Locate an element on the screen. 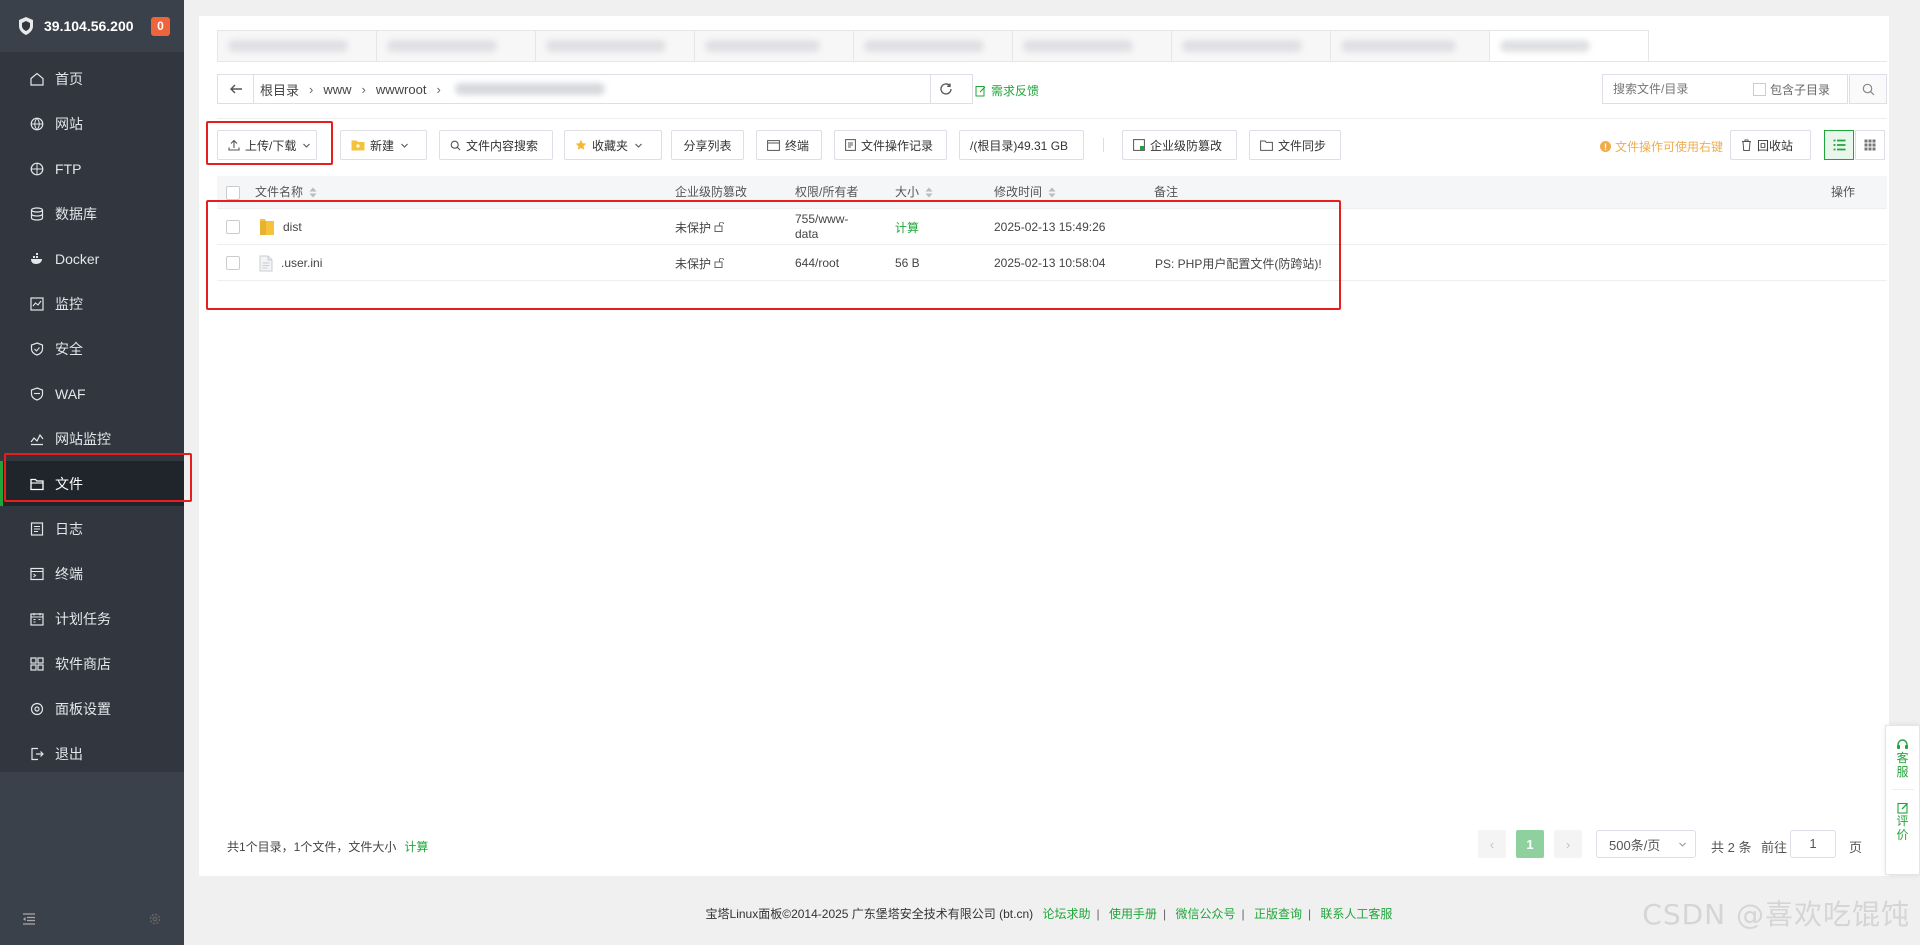  breadcrumb-wwwroot: wwwroot is located at coordinates (401, 89).